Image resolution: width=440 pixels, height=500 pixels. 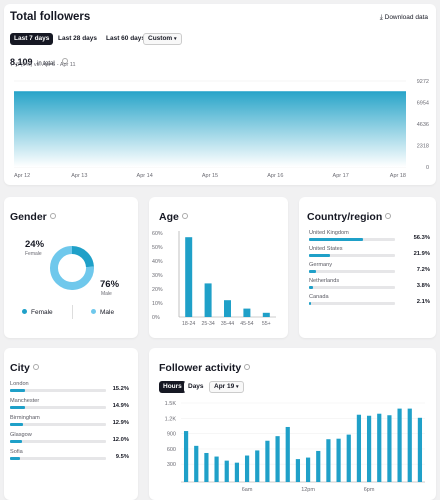 I want to click on x-tick-label: 25-34, so click(x=207, y=324).